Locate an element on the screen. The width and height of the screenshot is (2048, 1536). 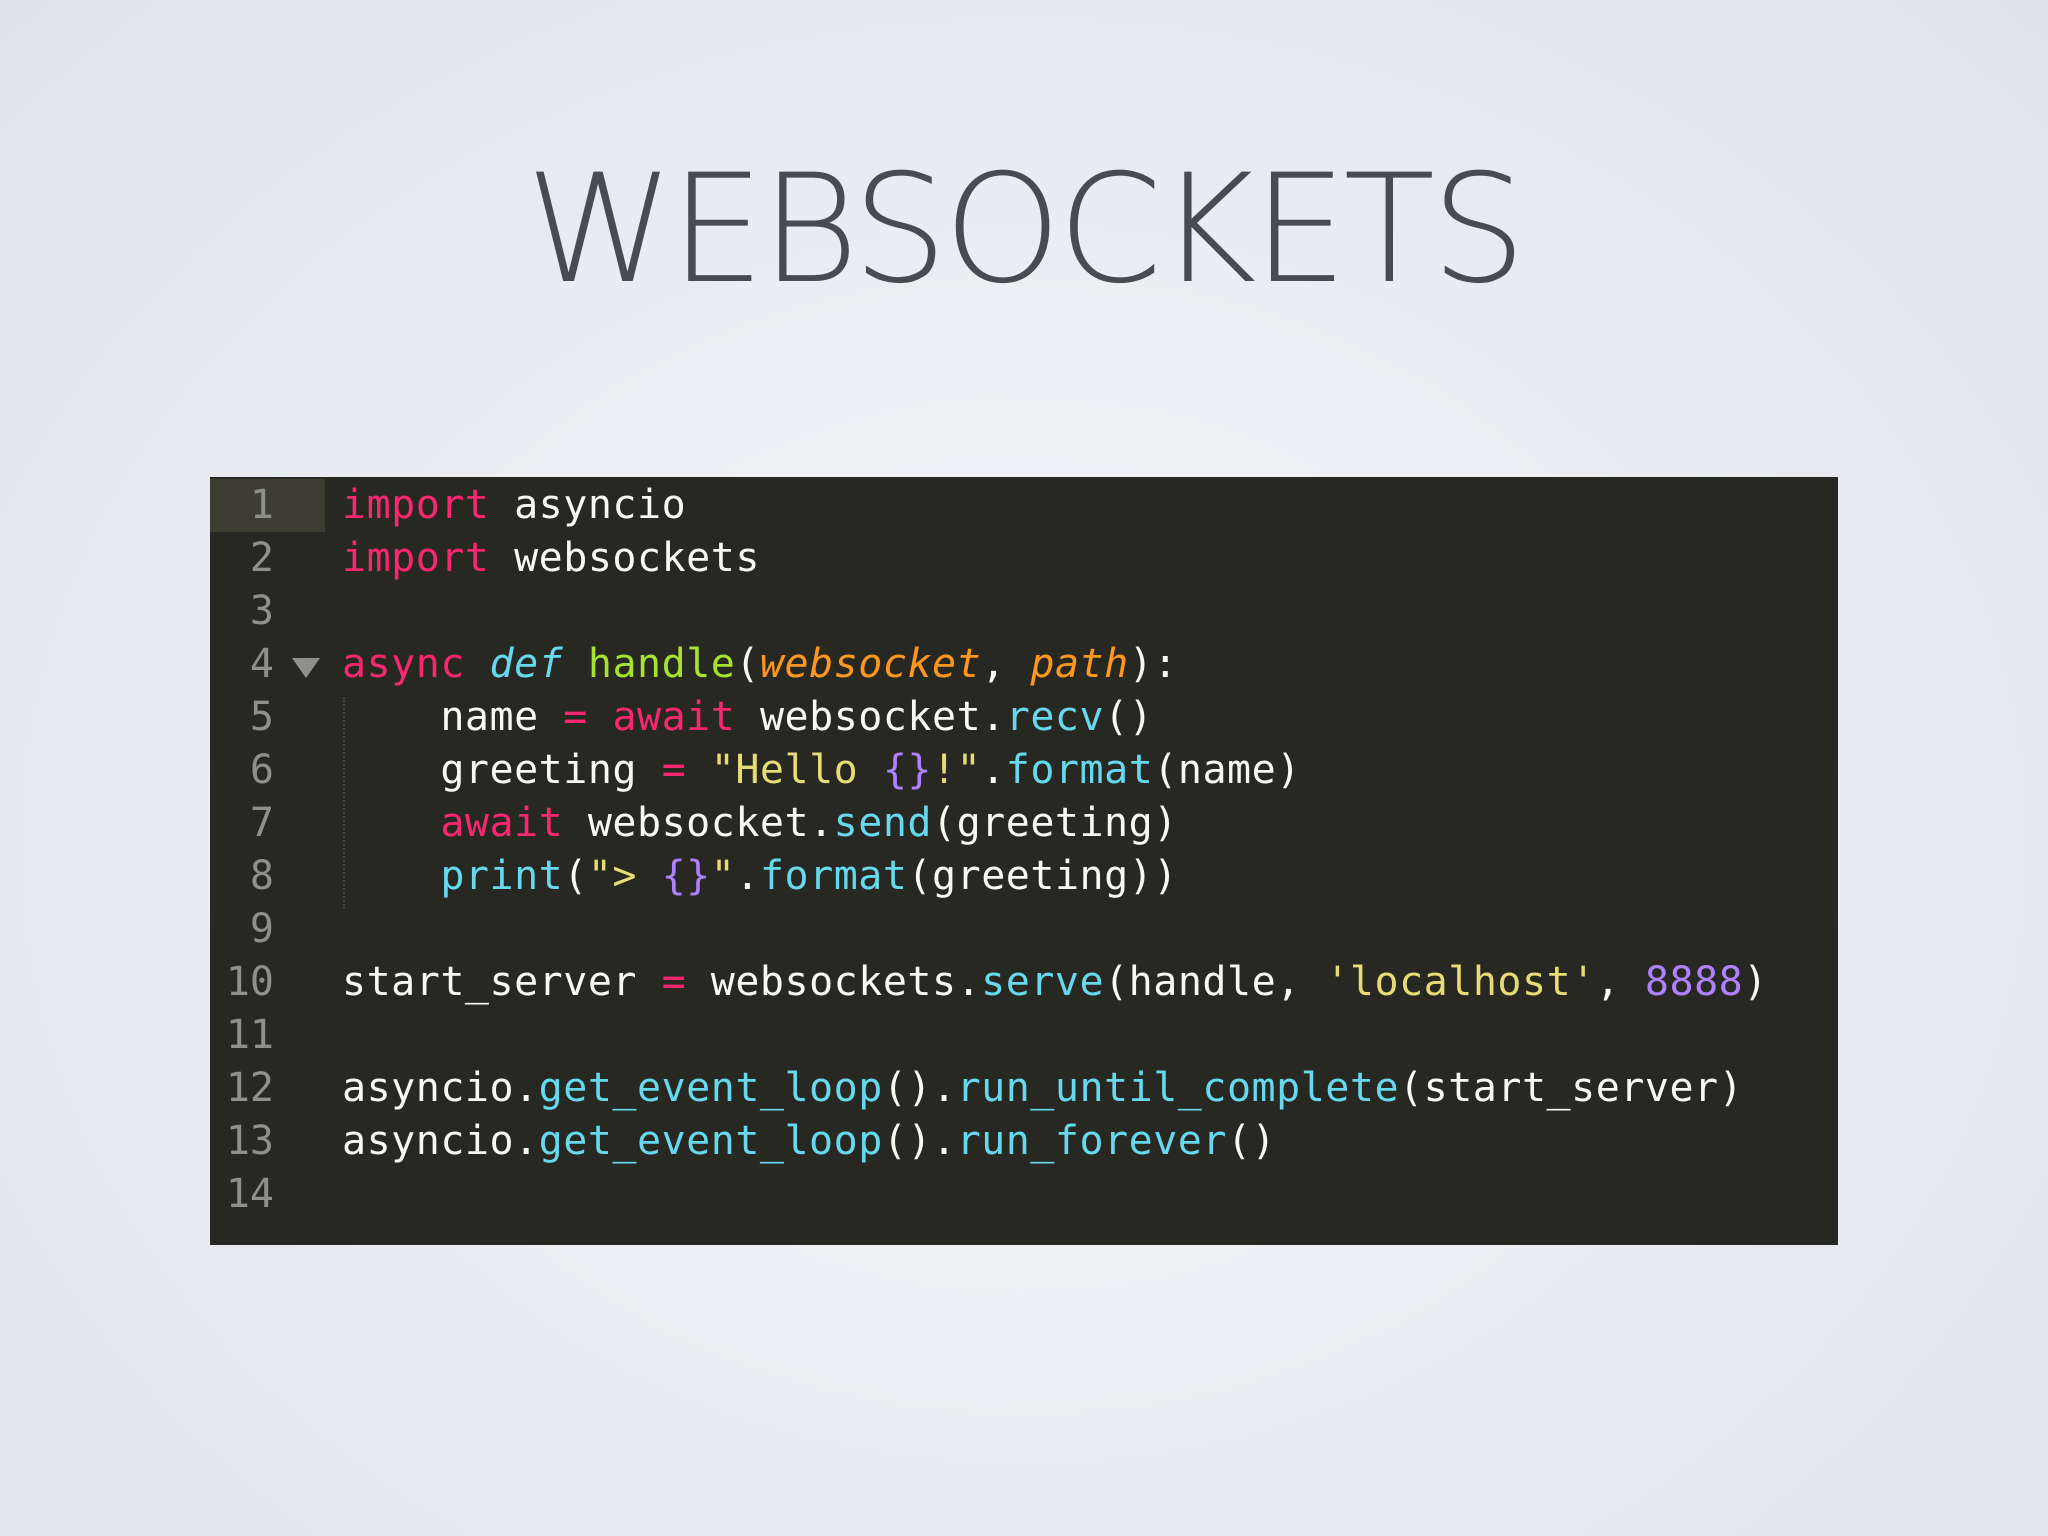
code-token: 'localhost' is located at coordinates (1460, 982).